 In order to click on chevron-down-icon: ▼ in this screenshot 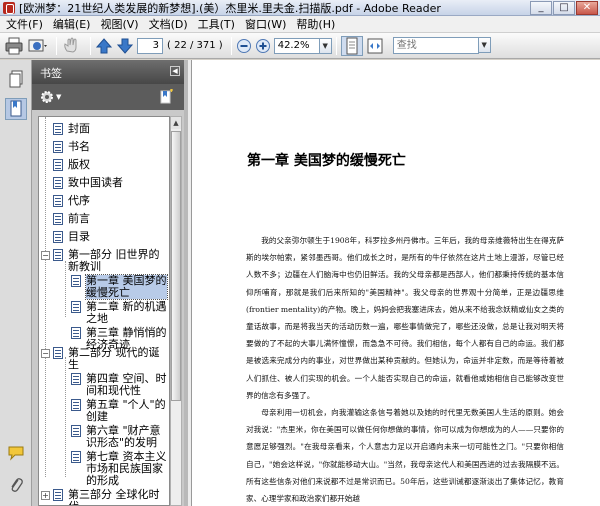, I will do `click(59, 97)`.